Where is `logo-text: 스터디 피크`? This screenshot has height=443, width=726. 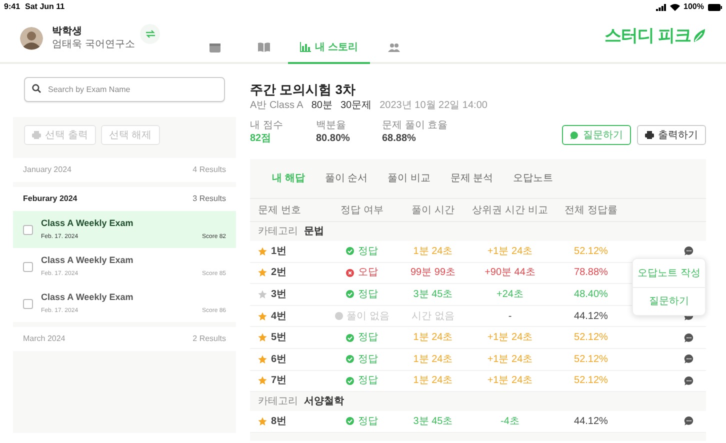 logo-text: 스터디 피크 is located at coordinates (647, 36).